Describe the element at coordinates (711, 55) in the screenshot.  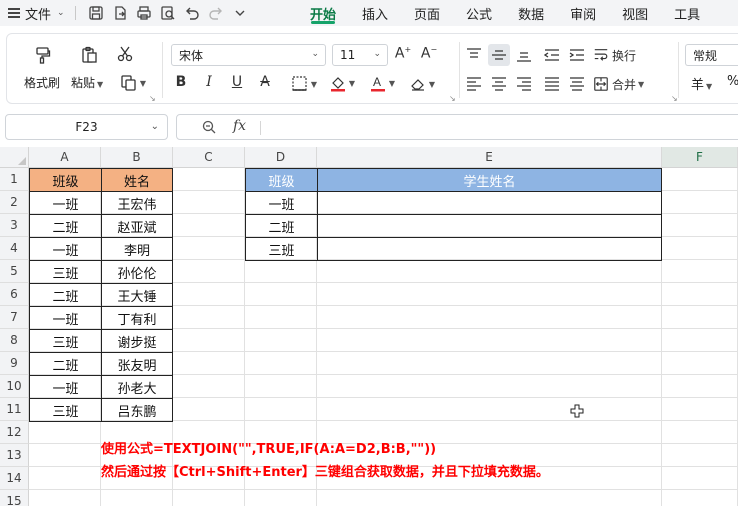
I see `number-format-select: 常规` at that location.